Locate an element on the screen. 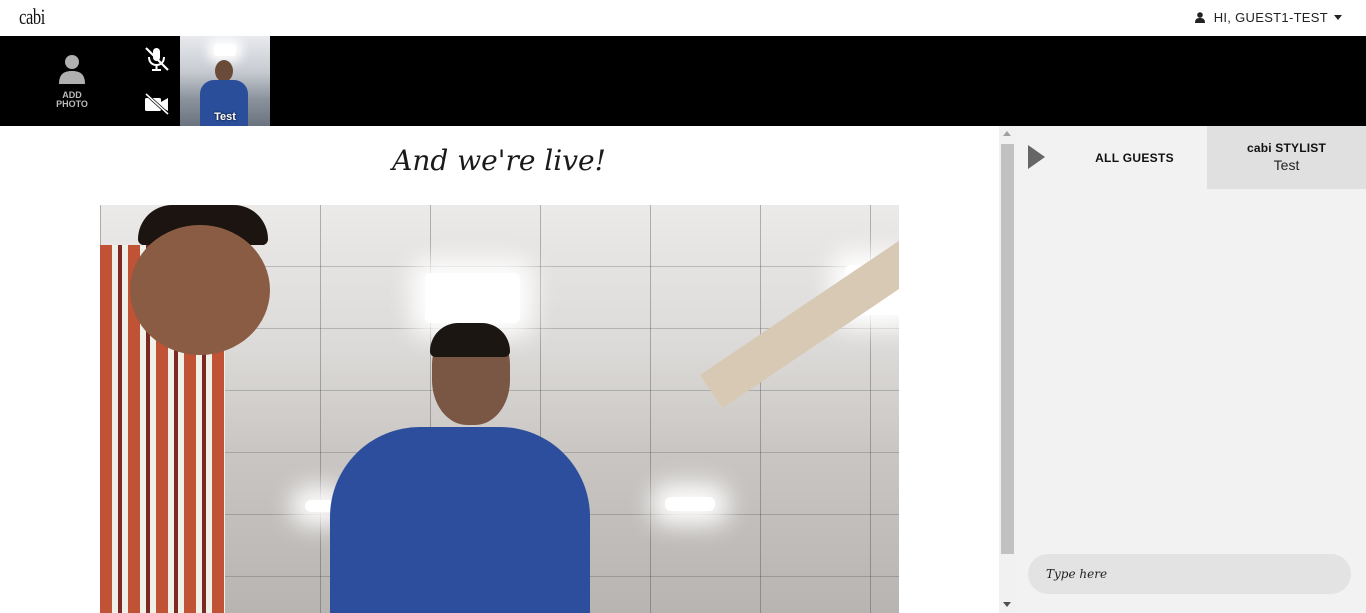 The width and height of the screenshot is (1366, 613). thumb-ceiling-light is located at coordinates (225, 50).